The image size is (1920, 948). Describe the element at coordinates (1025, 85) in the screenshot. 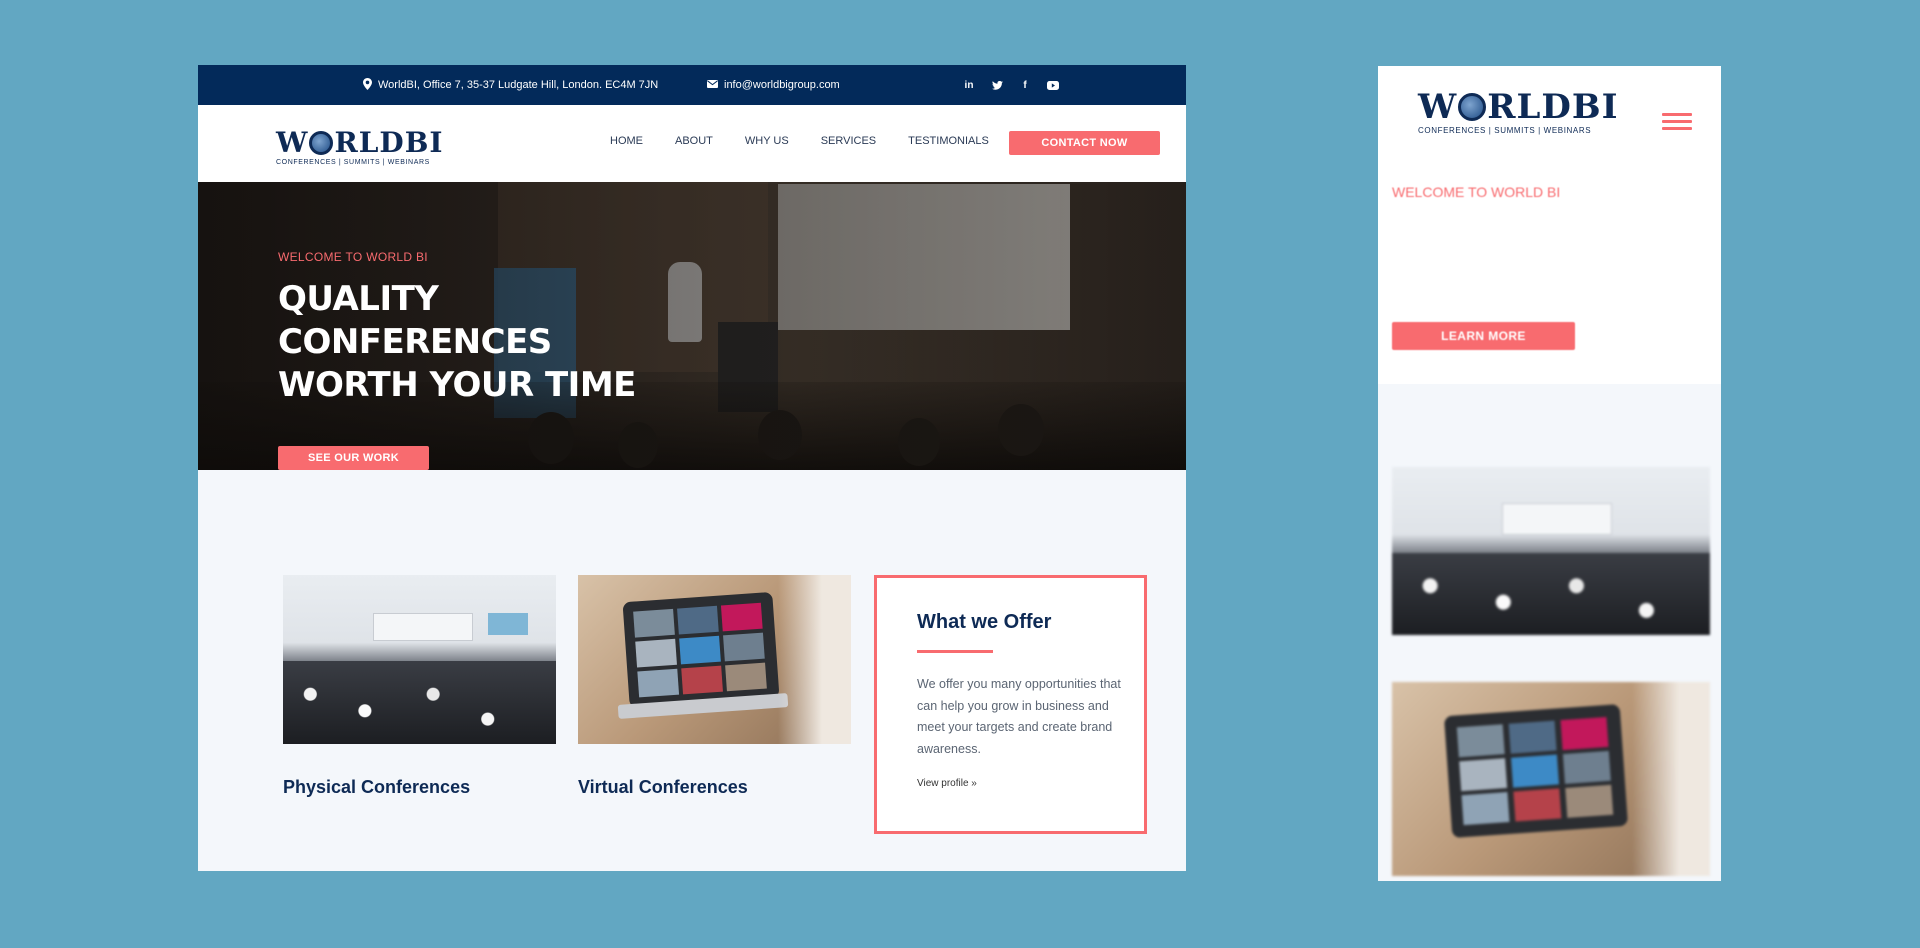

I see `facebook-icon: f` at that location.